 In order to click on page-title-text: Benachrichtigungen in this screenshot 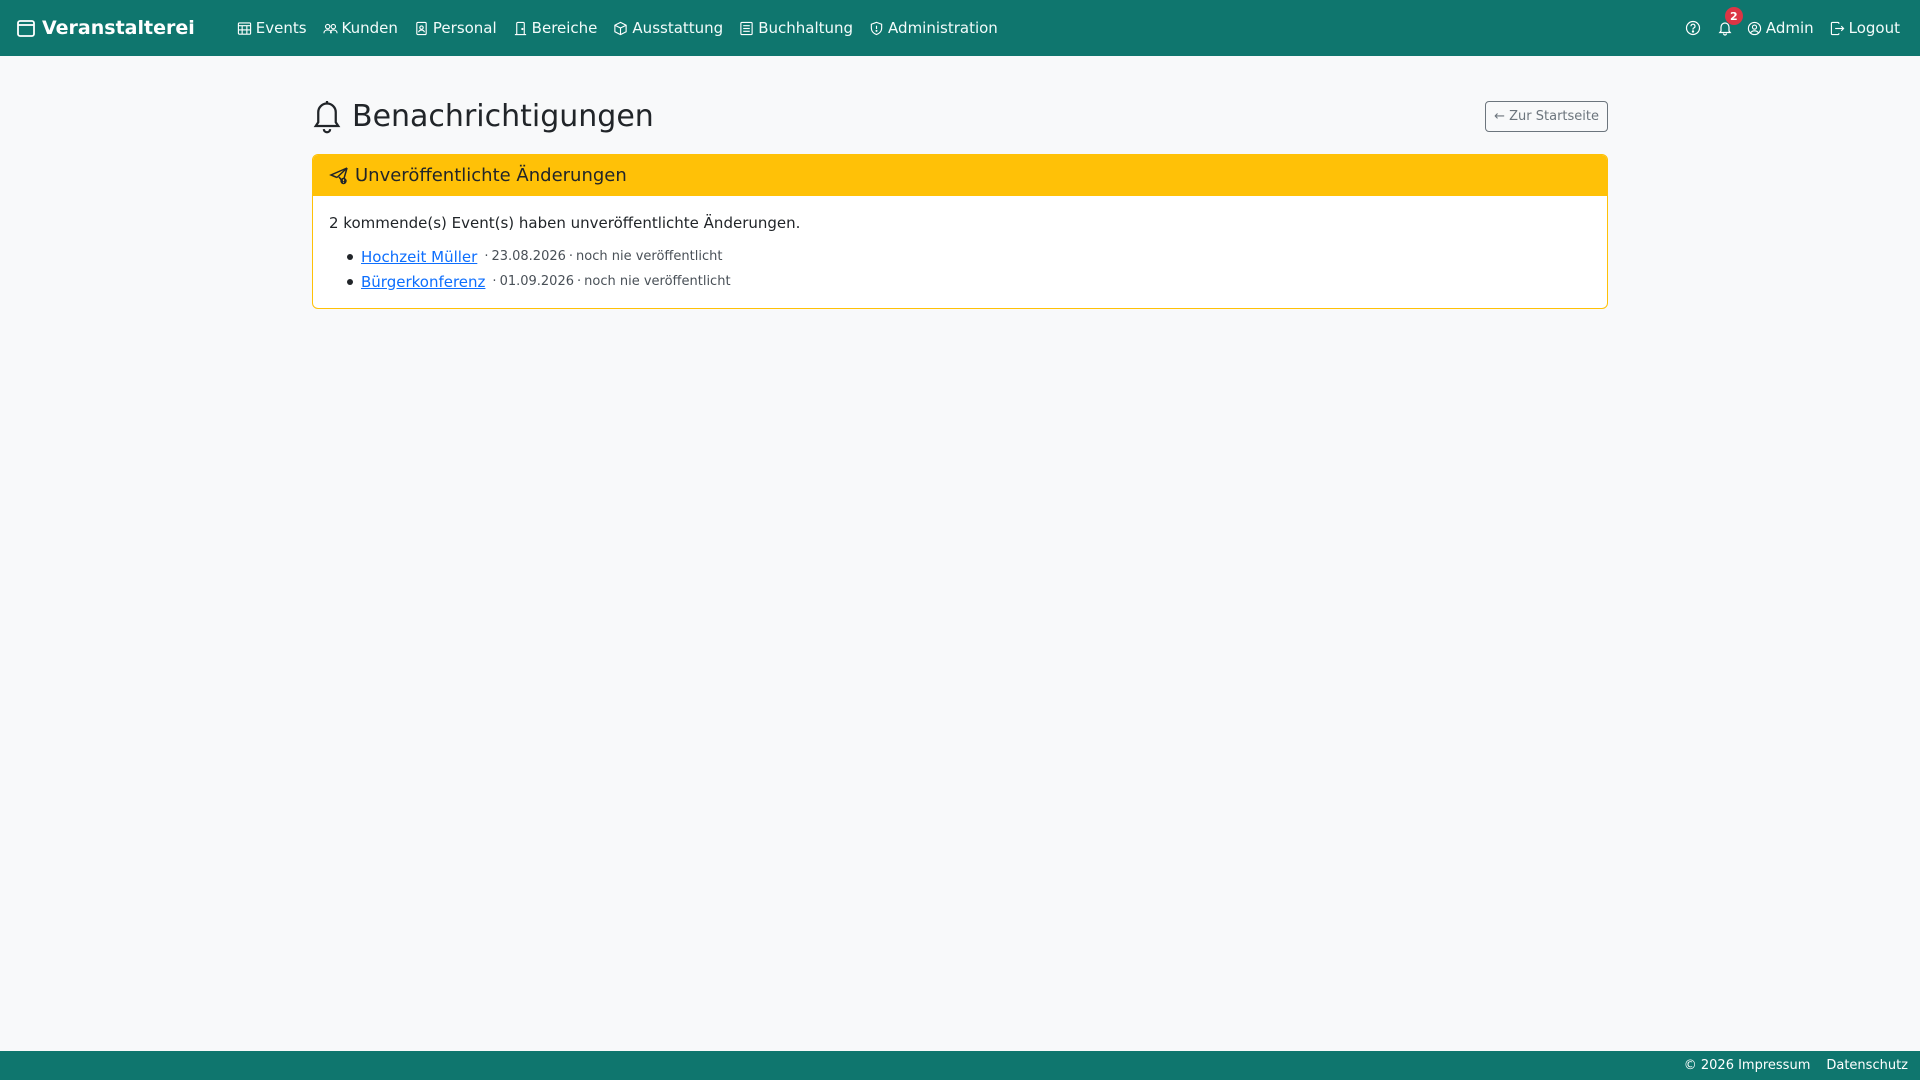, I will do `click(503, 116)`.